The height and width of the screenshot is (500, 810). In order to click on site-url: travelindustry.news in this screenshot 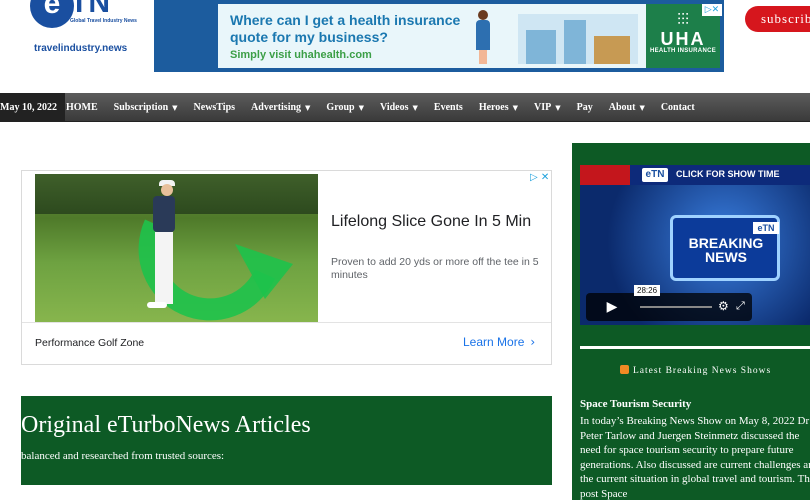, I will do `click(80, 48)`.